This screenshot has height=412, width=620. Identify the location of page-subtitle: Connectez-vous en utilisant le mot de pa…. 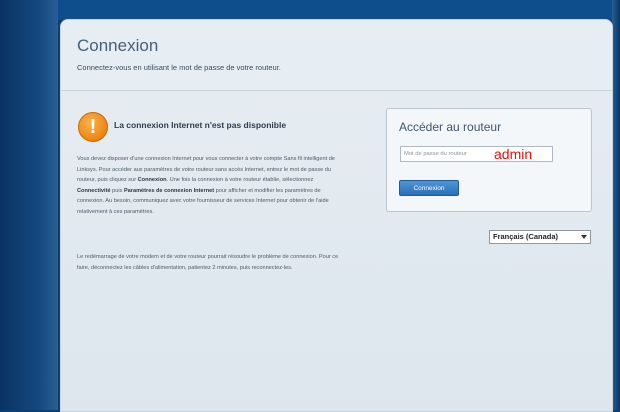
(179, 67).